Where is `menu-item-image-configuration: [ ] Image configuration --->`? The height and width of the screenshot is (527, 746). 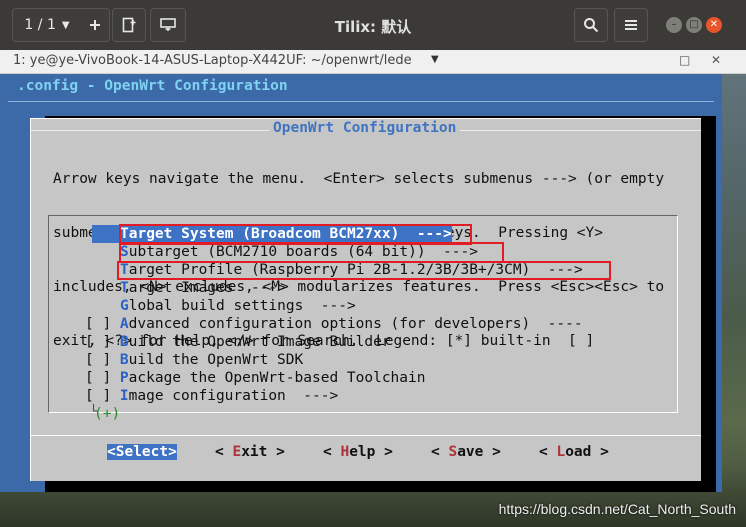 menu-item-image-configuration: [ ] Image configuration ---> is located at coordinates (211, 396).